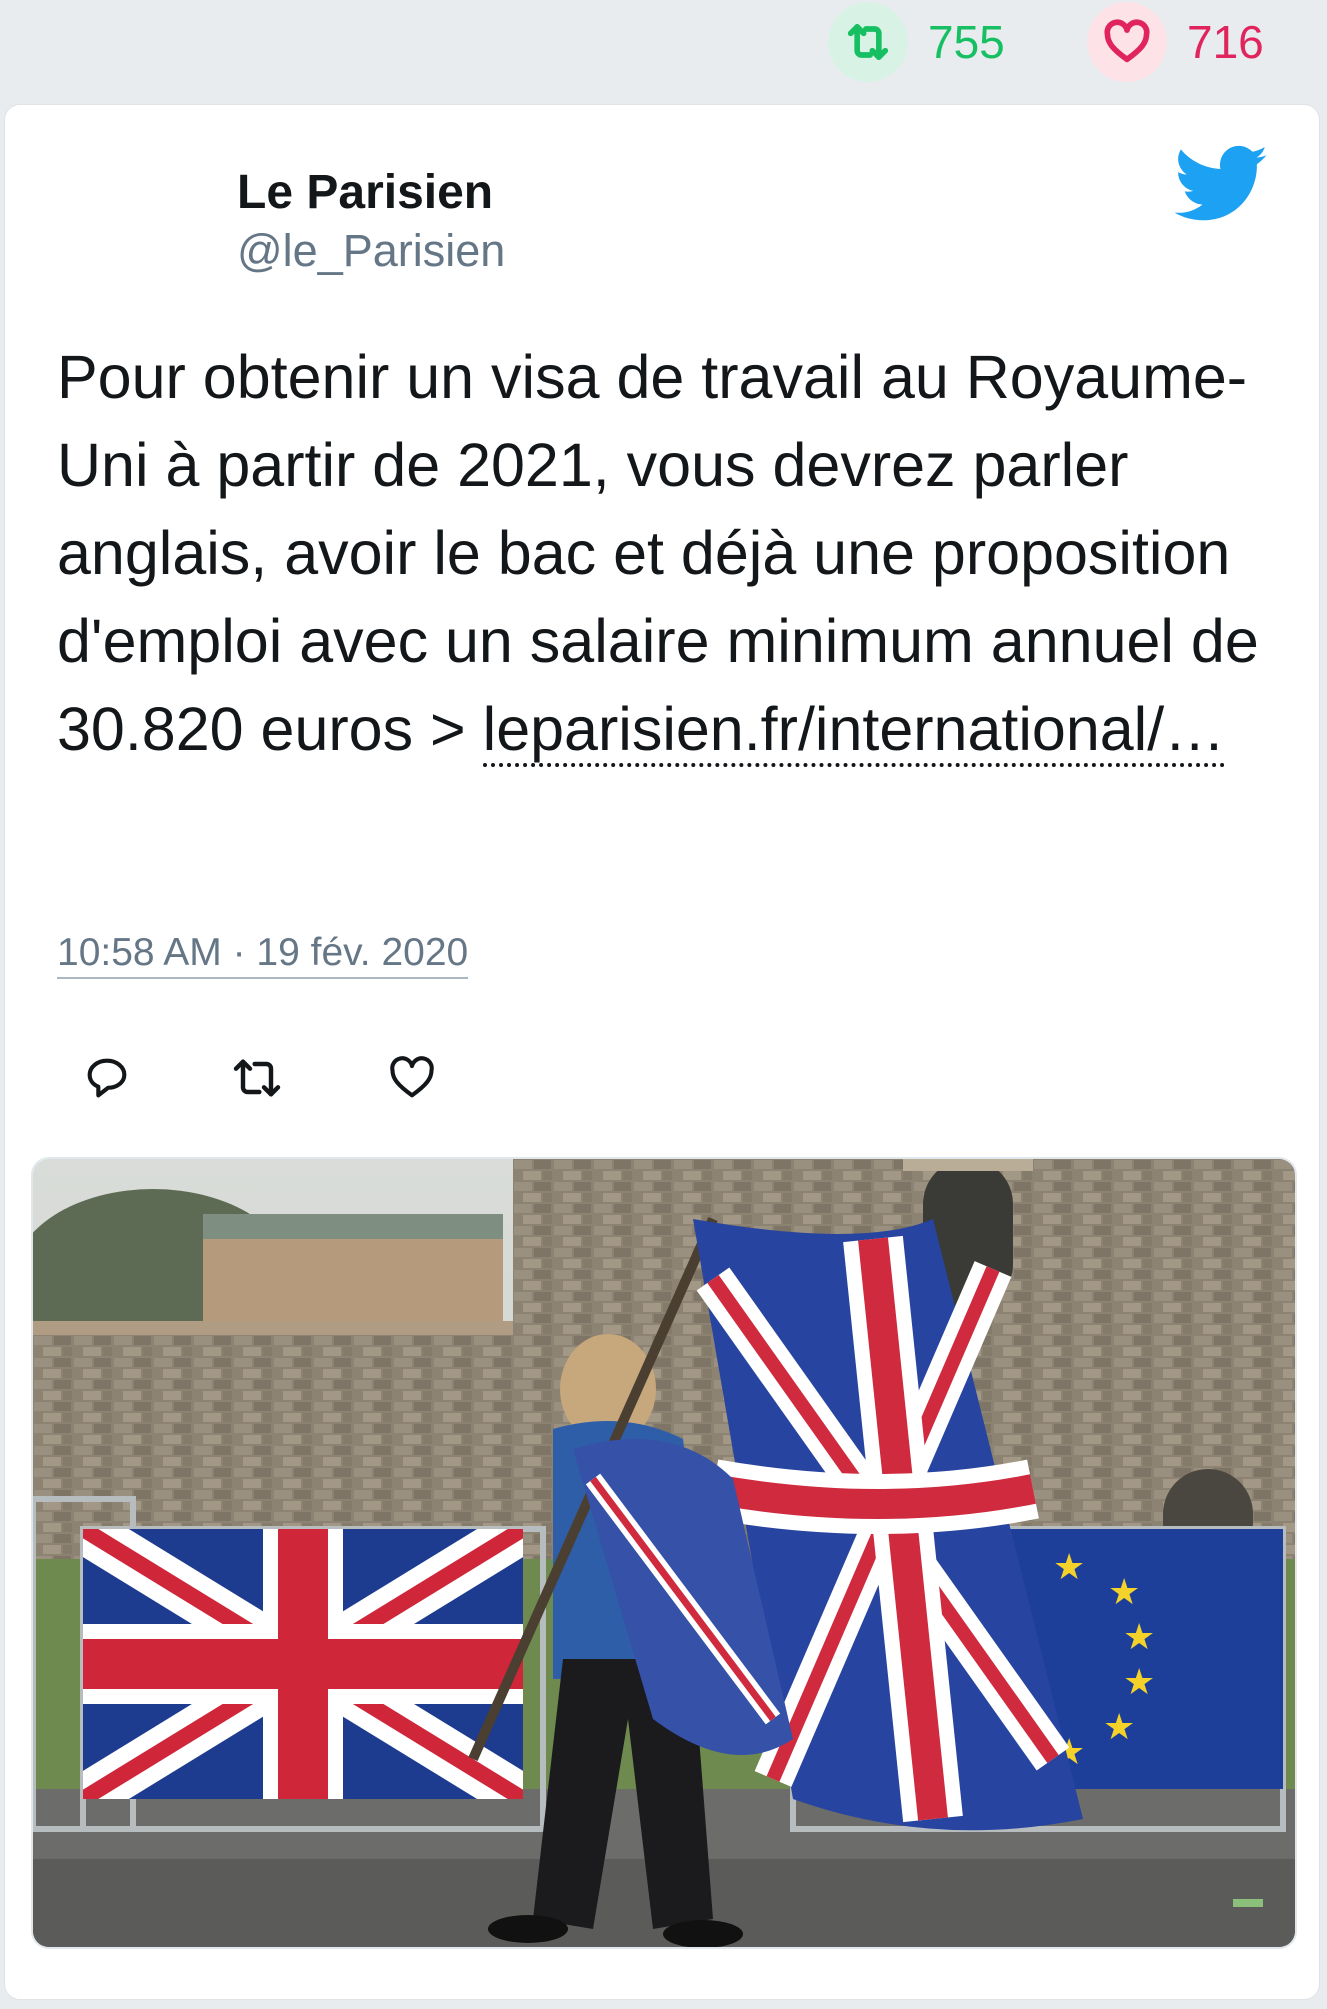  What do you see at coordinates (1221, 185) in the screenshot?
I see `twitter-bird-icon` at bounding box center [1221, 185].